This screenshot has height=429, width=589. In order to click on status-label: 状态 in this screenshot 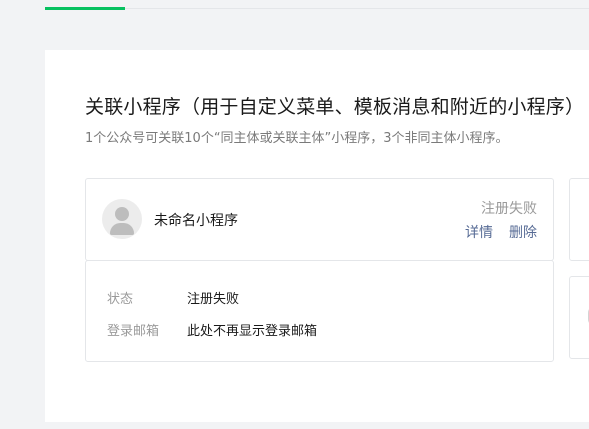, I will do `click(120, 299)`.